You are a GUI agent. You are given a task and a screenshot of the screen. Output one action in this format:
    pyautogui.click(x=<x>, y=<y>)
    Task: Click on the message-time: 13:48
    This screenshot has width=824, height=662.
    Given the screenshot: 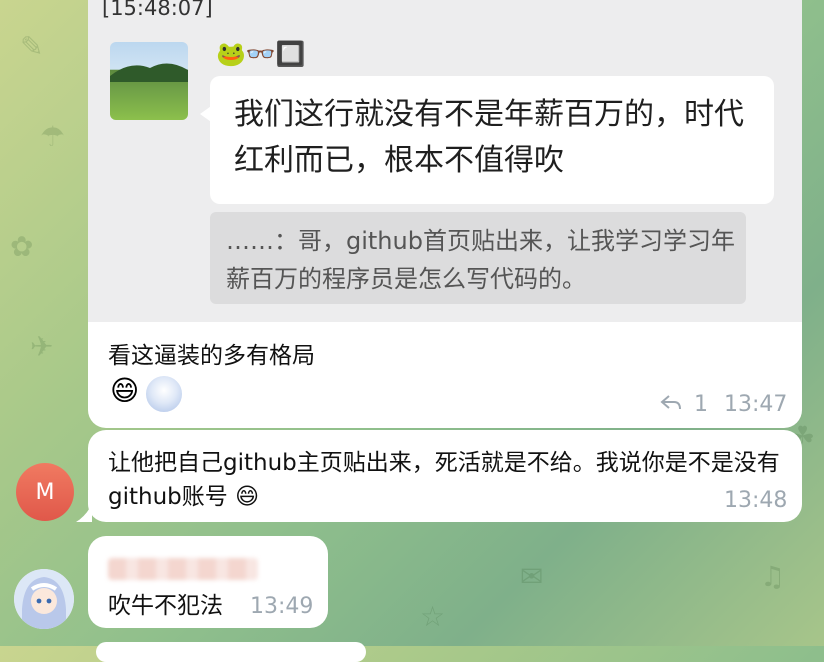 What is the action you would take?
    pyautogui.click(x=756, y=500)
    